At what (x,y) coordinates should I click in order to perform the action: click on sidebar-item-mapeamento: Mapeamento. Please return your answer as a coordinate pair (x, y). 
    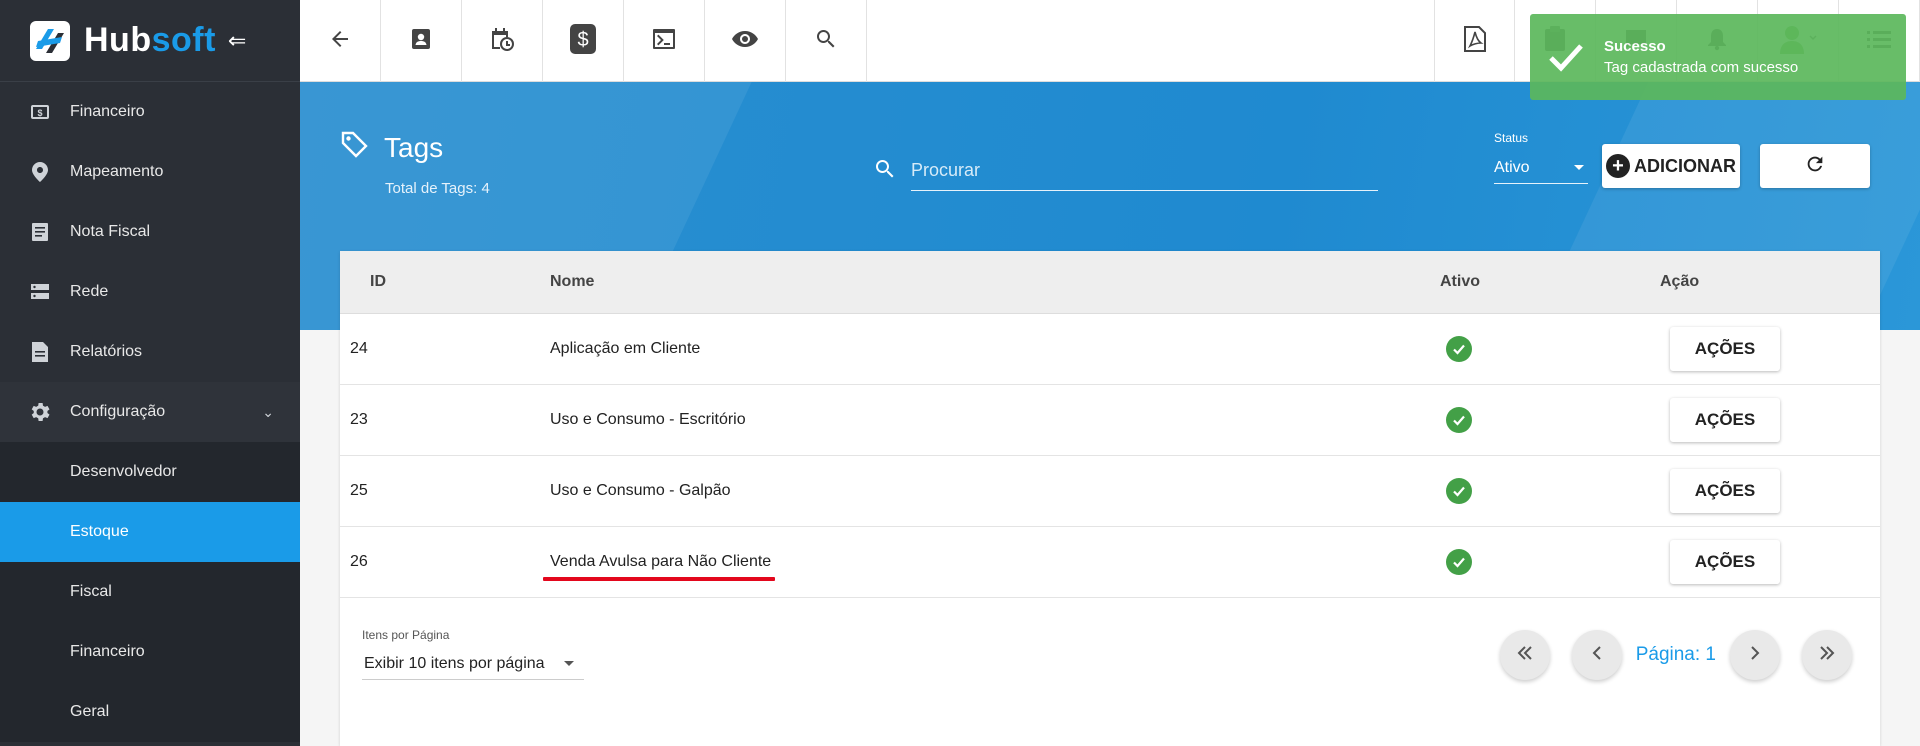
    Looking at the image, I should click on (150, 172).